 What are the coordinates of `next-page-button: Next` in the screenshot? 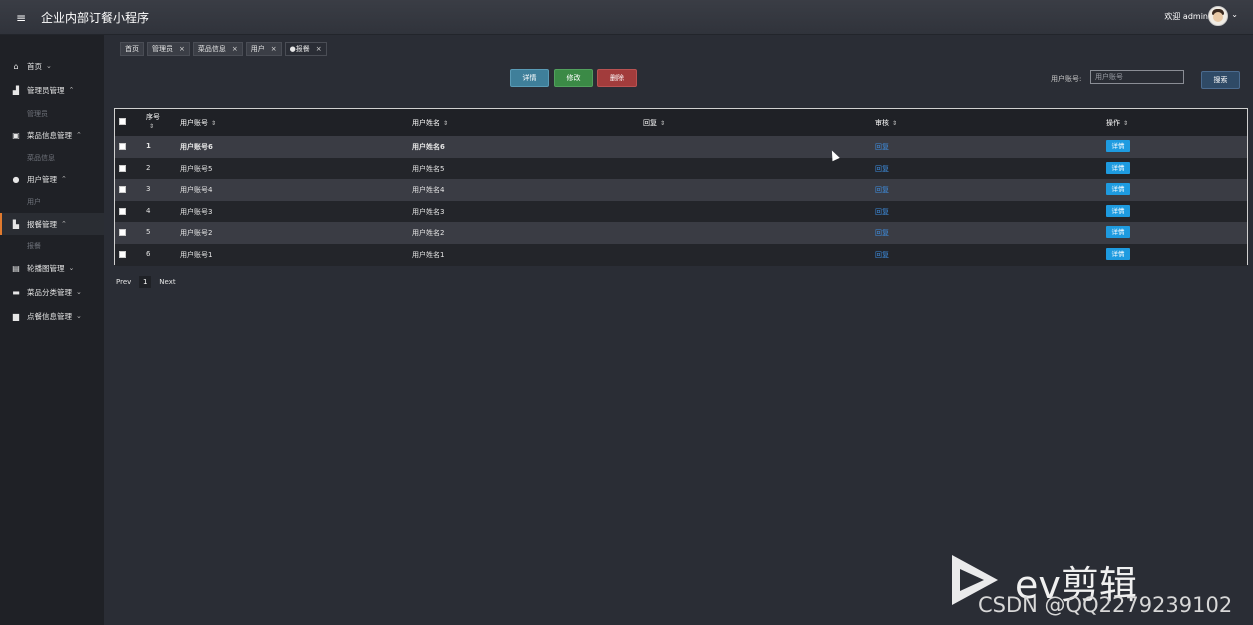 It's located at (167, 282).